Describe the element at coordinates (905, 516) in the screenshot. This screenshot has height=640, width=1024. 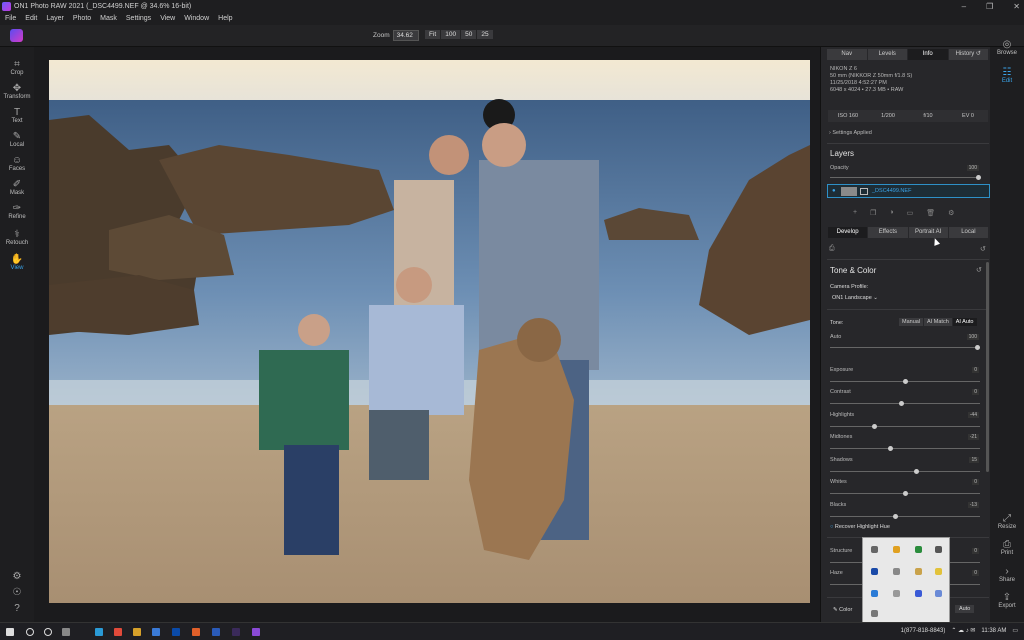
I see `blacks-slider` at that location.